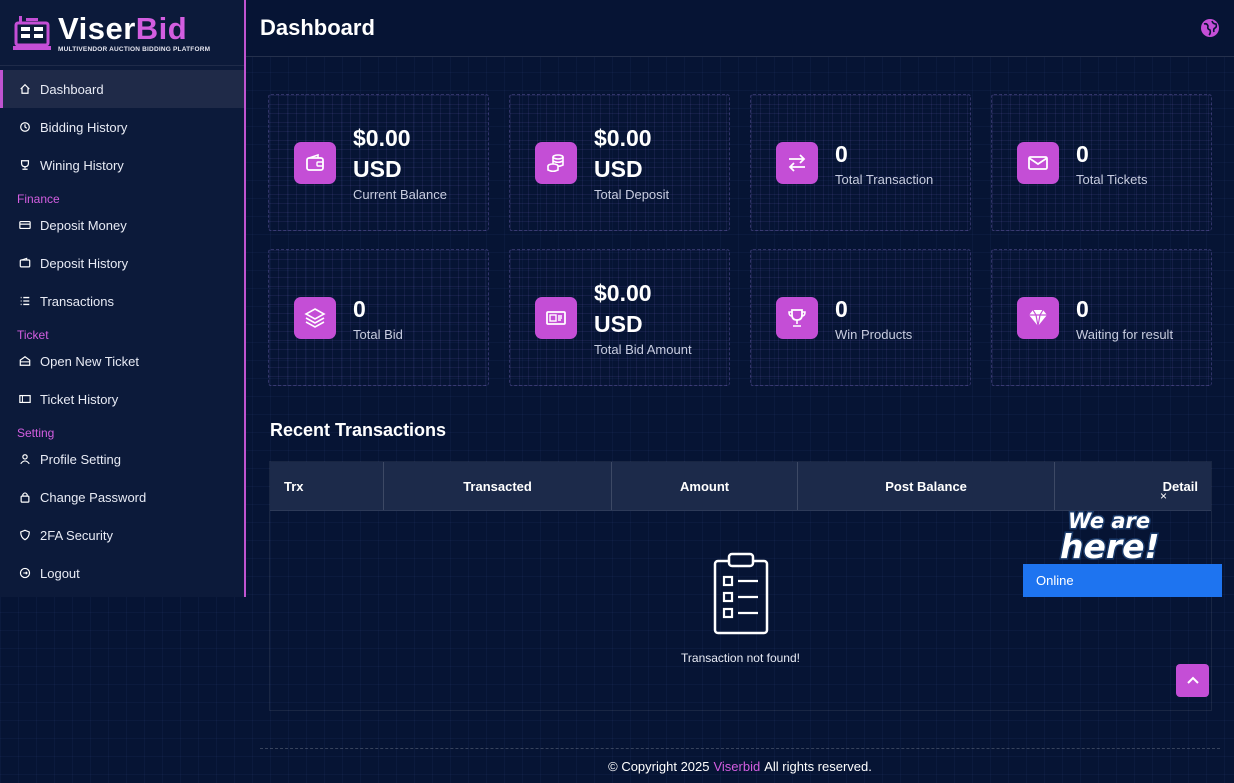 Image resolution: width=1234 pixels, height=783 pixels. I want to click on menu-section-setting: Setting, so click(36, 433).